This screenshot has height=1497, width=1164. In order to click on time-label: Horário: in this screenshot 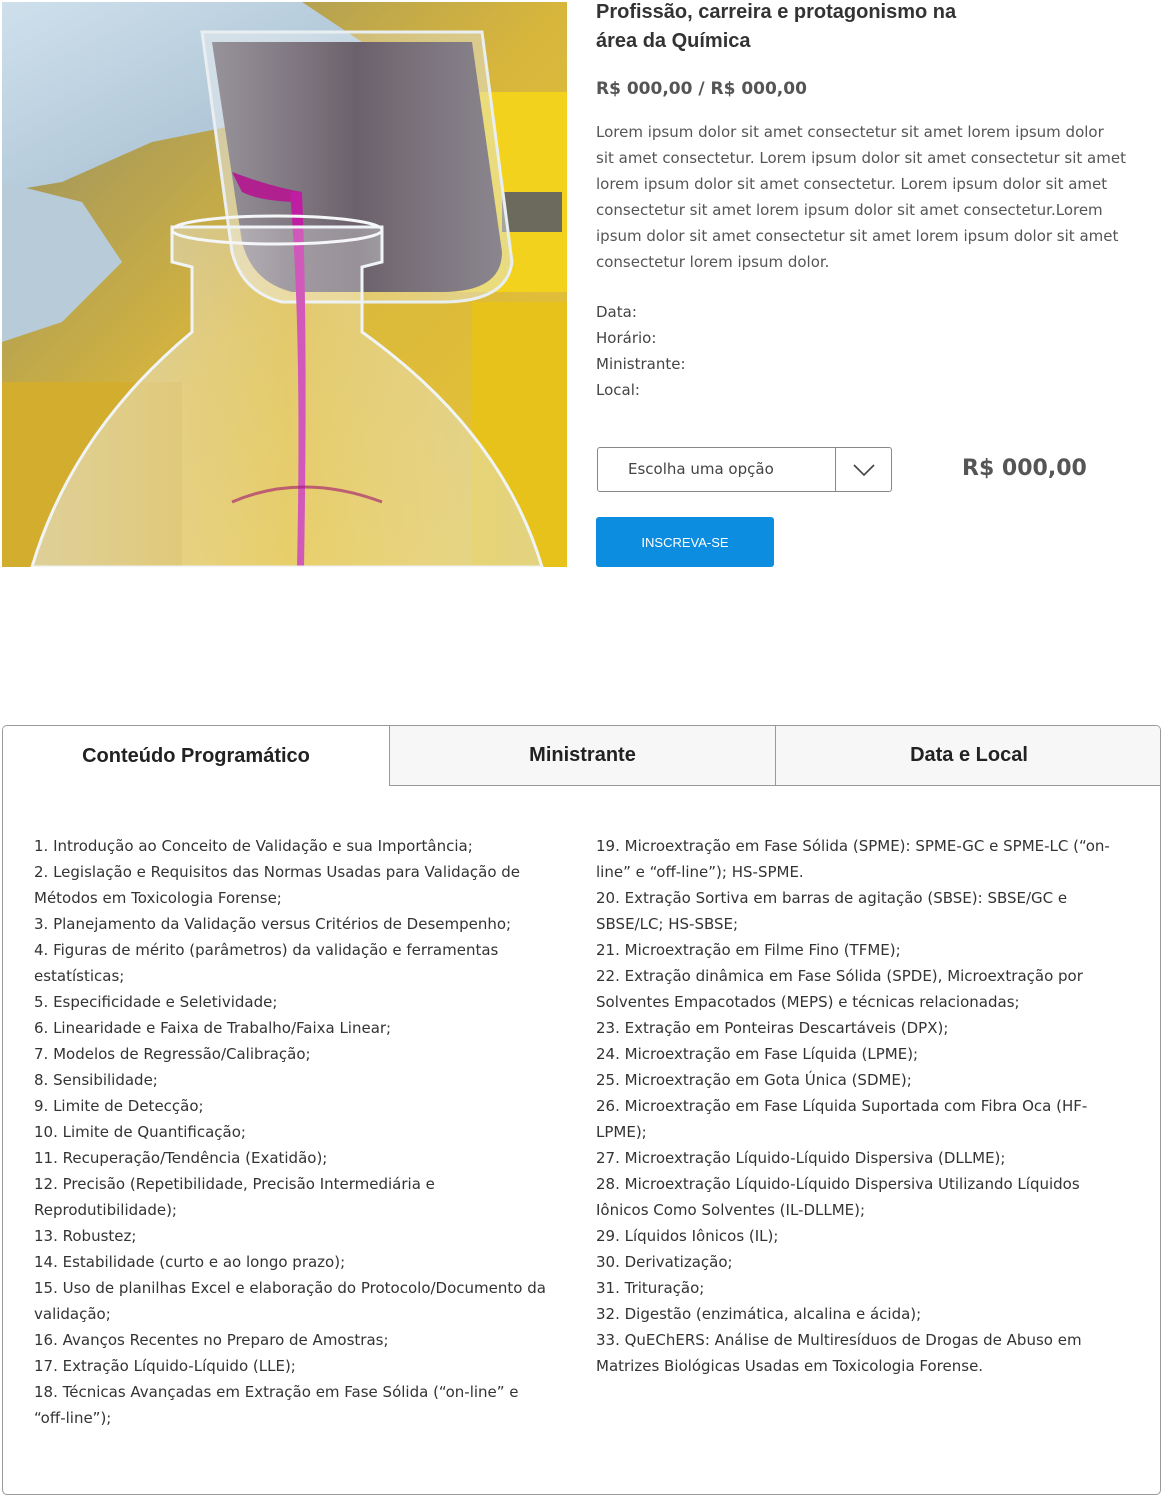, I will do `click(626, 338)`.